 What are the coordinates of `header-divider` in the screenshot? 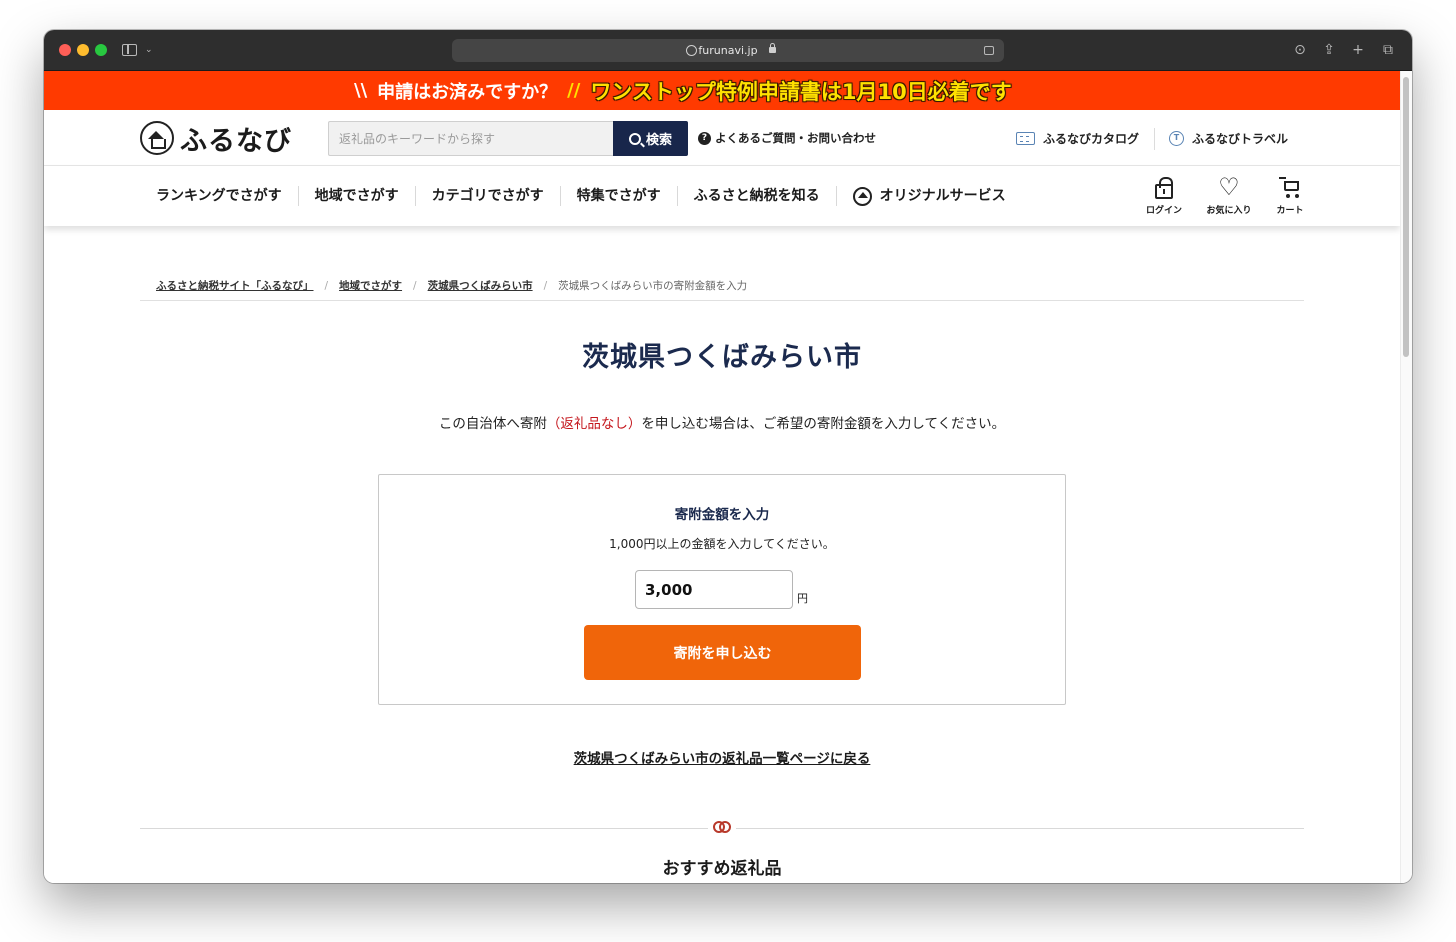 It's located at (1154, 139).